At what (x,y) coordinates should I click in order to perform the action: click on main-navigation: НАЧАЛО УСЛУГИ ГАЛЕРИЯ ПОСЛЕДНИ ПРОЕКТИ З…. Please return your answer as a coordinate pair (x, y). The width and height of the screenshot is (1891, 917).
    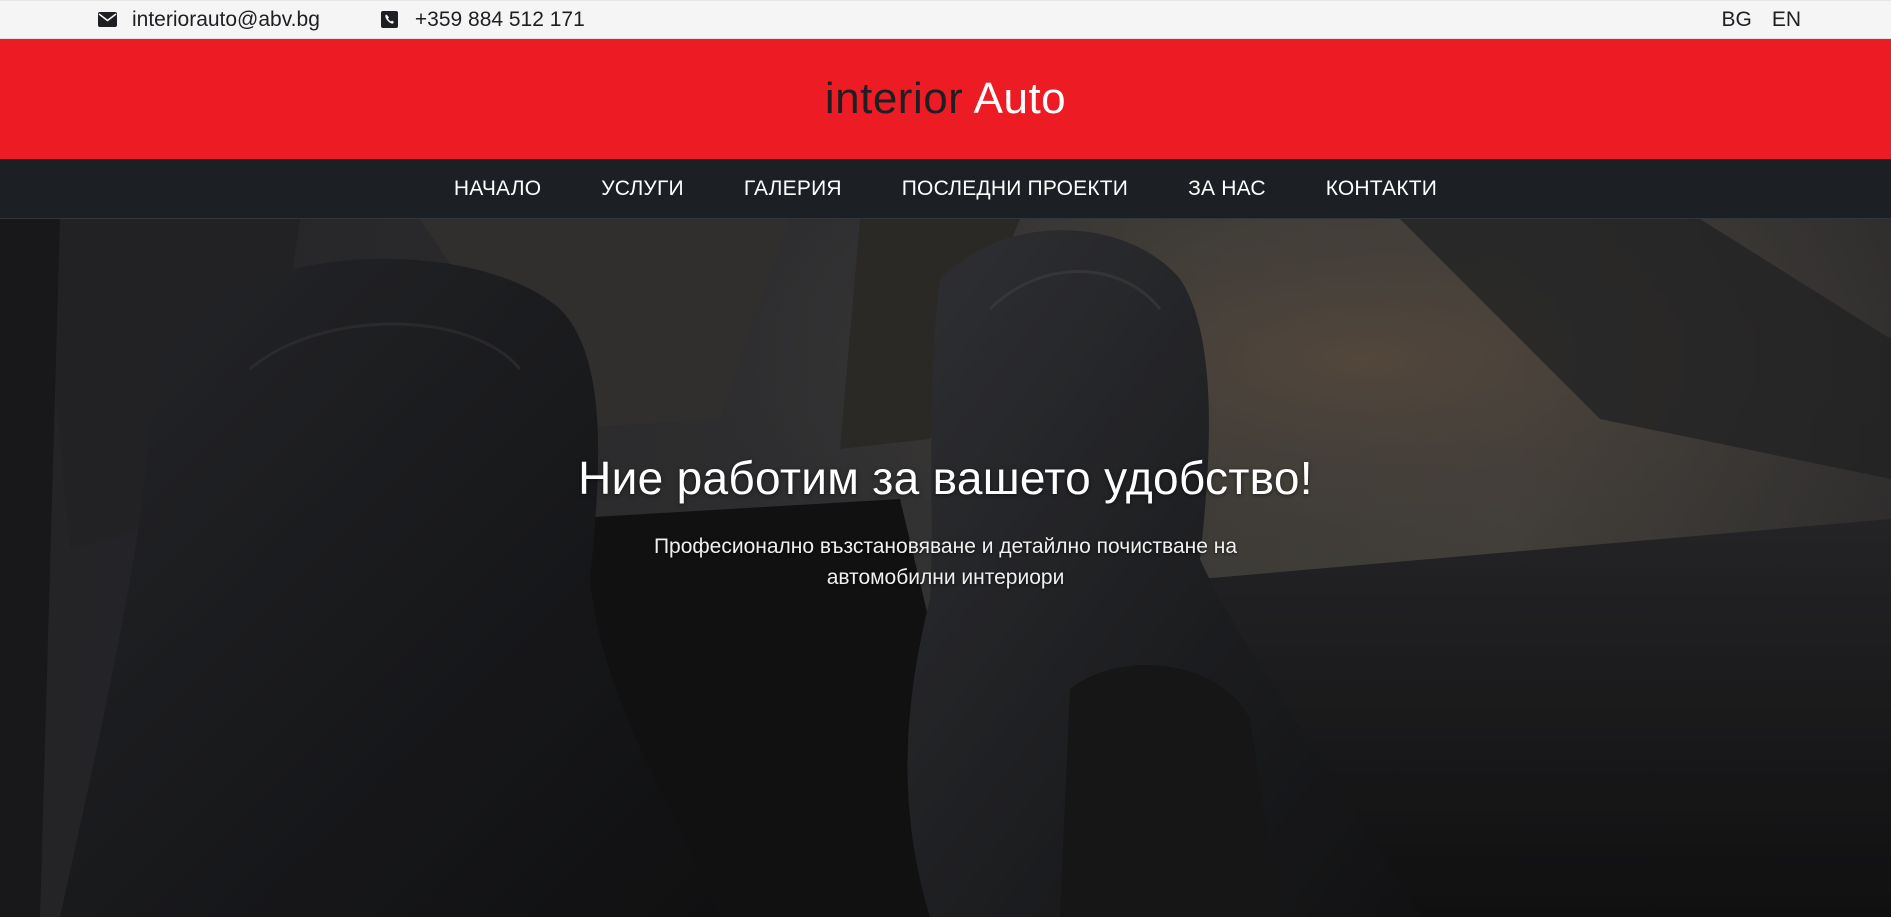
    Looking at the image, I should click on (945, 189).